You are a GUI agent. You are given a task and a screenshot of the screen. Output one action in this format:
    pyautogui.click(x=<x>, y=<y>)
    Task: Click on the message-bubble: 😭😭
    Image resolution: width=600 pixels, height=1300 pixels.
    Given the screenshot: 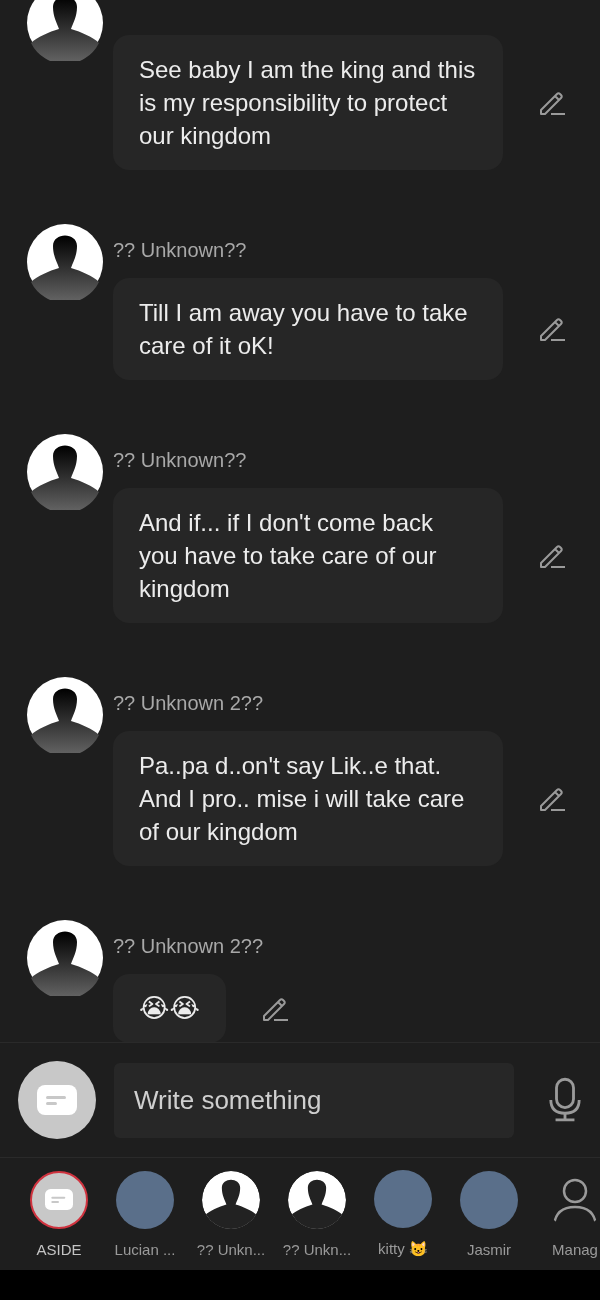 What is the action you would take?
    pyautogui.click(x=169, y=1008)
    